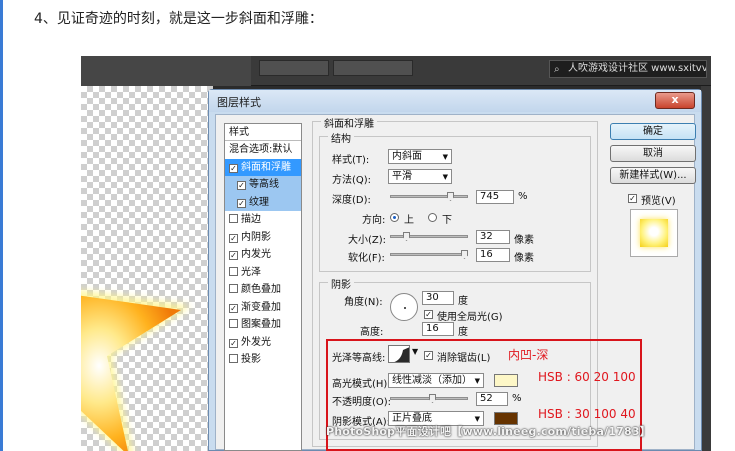 This screenshot has width=735, height=451. I want to click on preview-checkbox: ✓, so click(632, 198).